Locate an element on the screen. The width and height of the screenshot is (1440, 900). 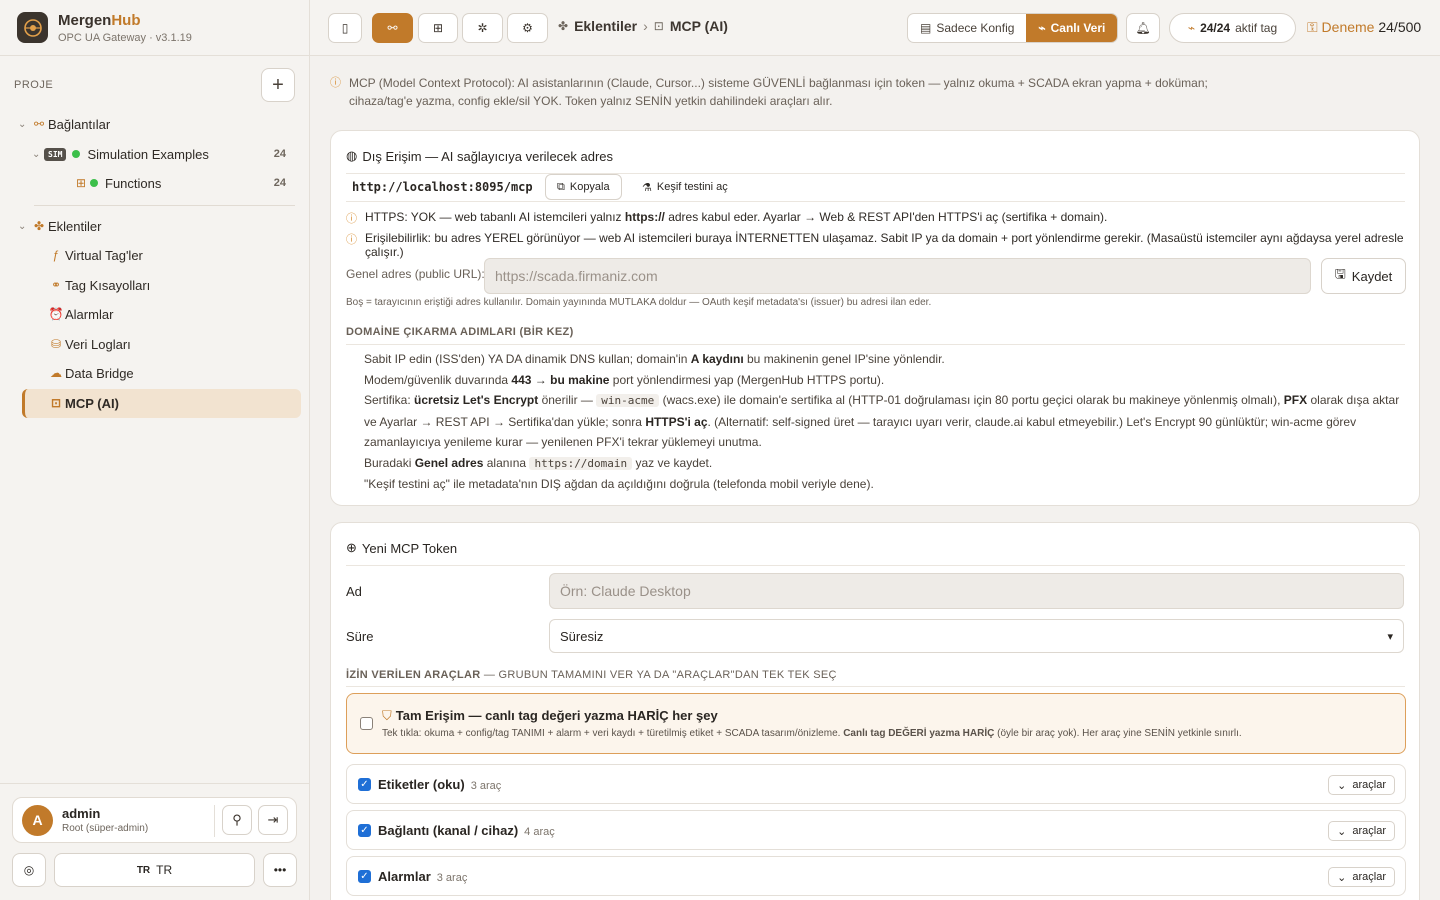
theme-button: ◎ is located at coordinates (29, 870).